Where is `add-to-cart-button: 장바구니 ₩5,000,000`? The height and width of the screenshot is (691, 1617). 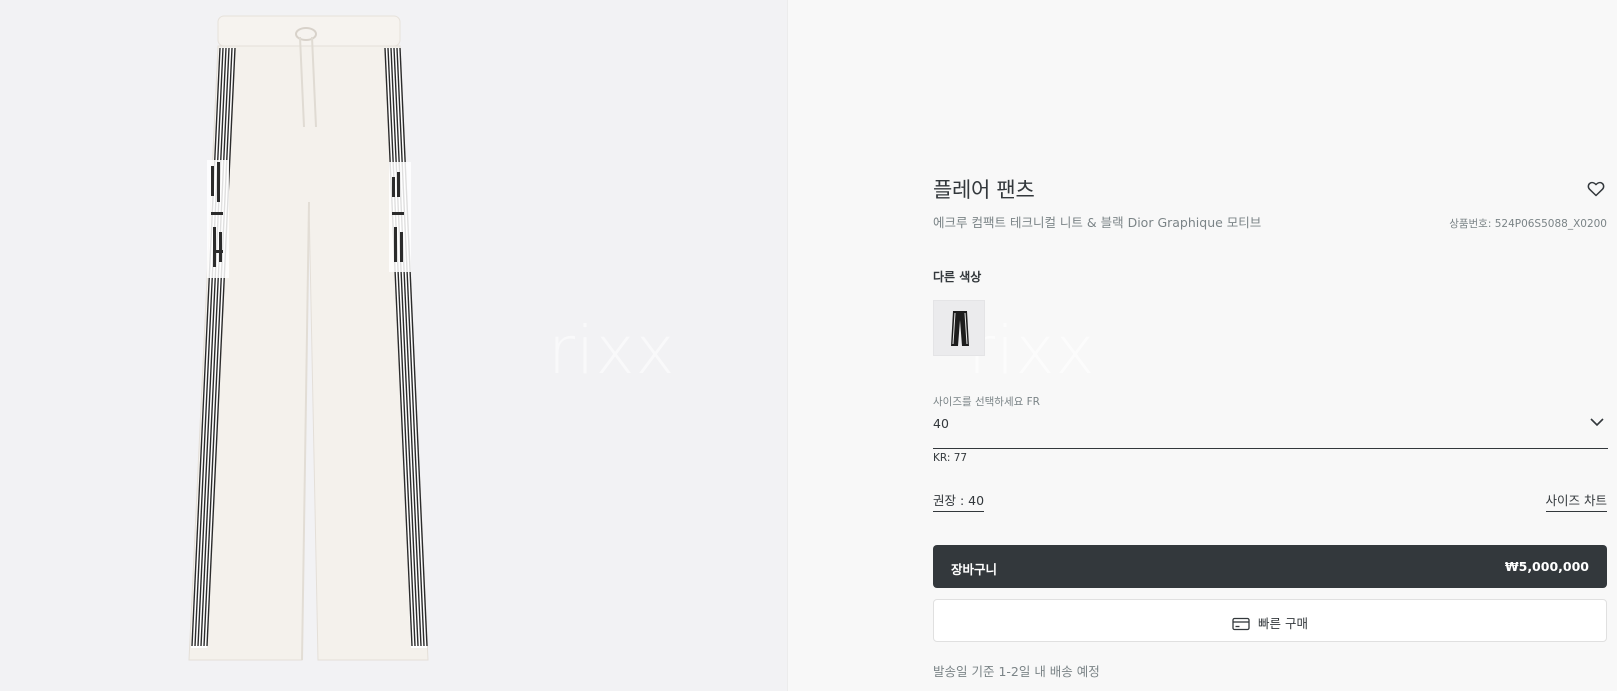
add-to-cart-button: 장바구니 ₩5,000,000 is located at coordinates (1270, 566).